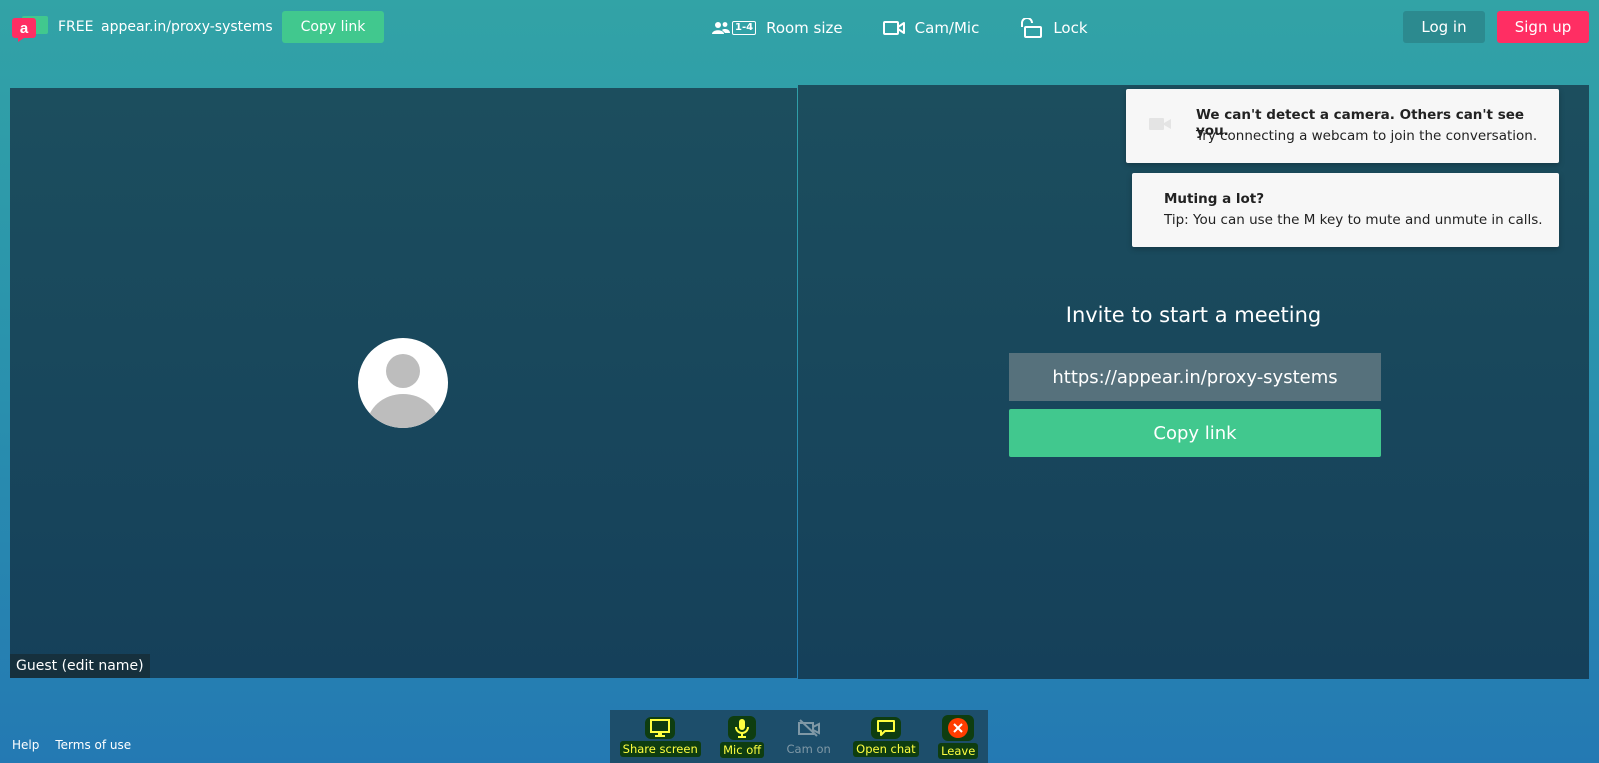  Describe the element at coordinates (660, 748) in the screenshot. I see `share-screen-label: Share screen` at that location.